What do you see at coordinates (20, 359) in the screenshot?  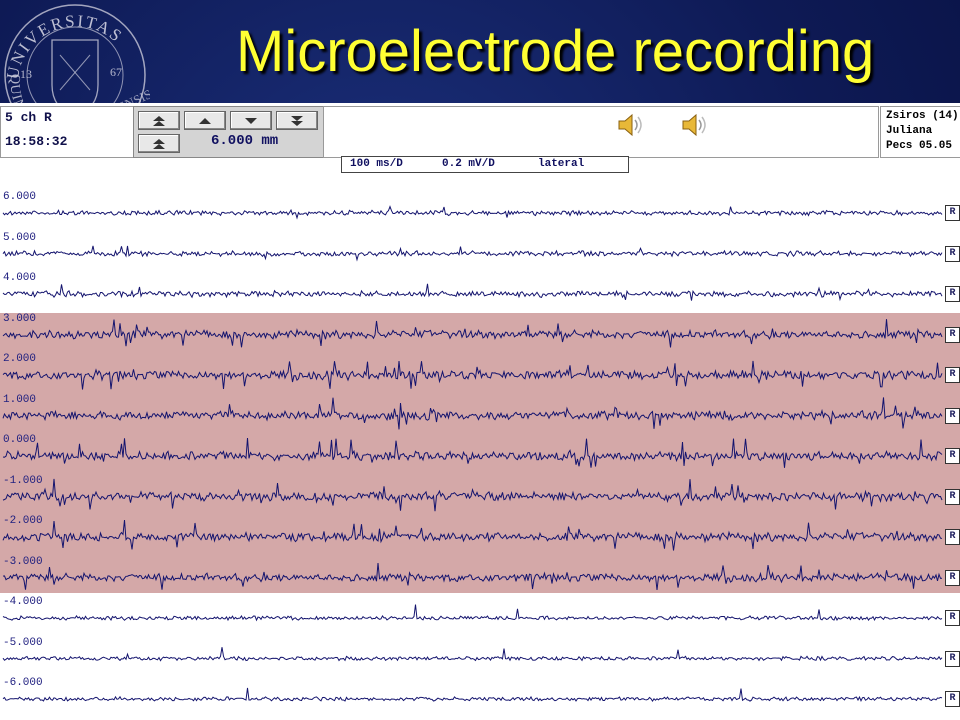 I see `channel-depth-label: 2.000` at bounding box center [20, 359].